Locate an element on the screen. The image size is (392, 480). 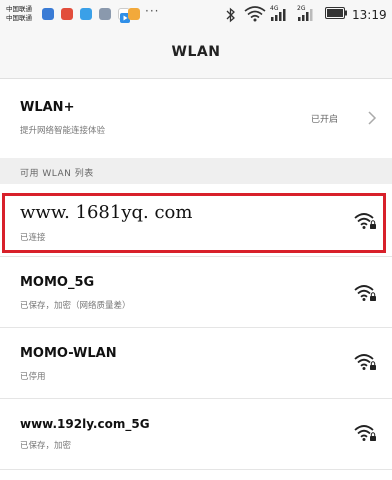
wlan-plus-title: WLAN+ is located at coordinates (47, 107).